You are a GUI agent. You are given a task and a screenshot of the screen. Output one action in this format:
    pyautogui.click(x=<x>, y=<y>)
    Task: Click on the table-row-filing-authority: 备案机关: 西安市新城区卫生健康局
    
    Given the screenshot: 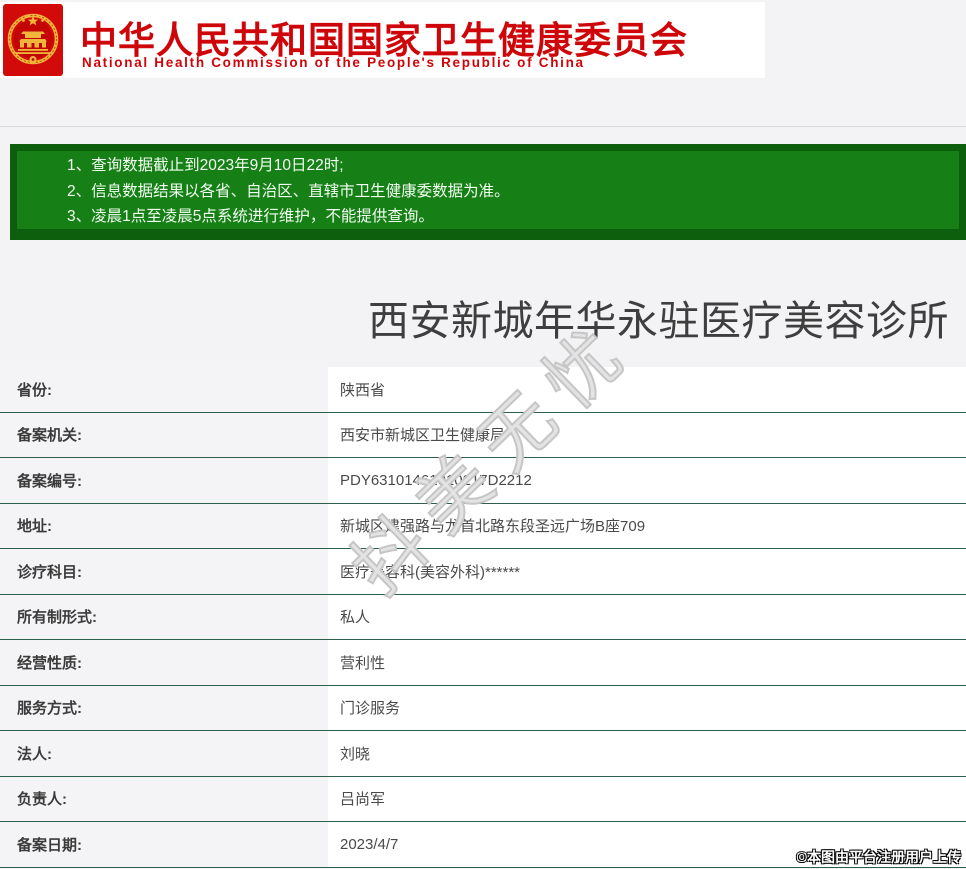 What is the action you would take?
    pyautogui.click(x=483, y=435)
    